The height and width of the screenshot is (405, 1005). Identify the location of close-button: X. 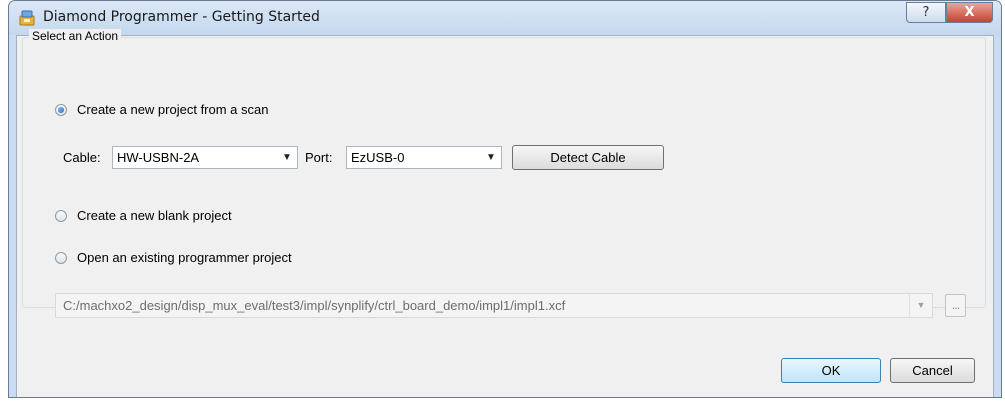
(969, 12).